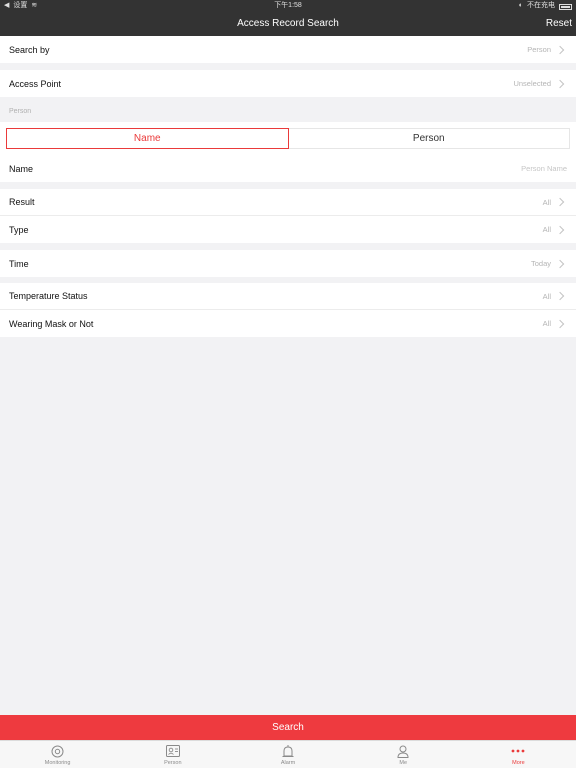  I want to click on alarm-icon, so click(288, 751).